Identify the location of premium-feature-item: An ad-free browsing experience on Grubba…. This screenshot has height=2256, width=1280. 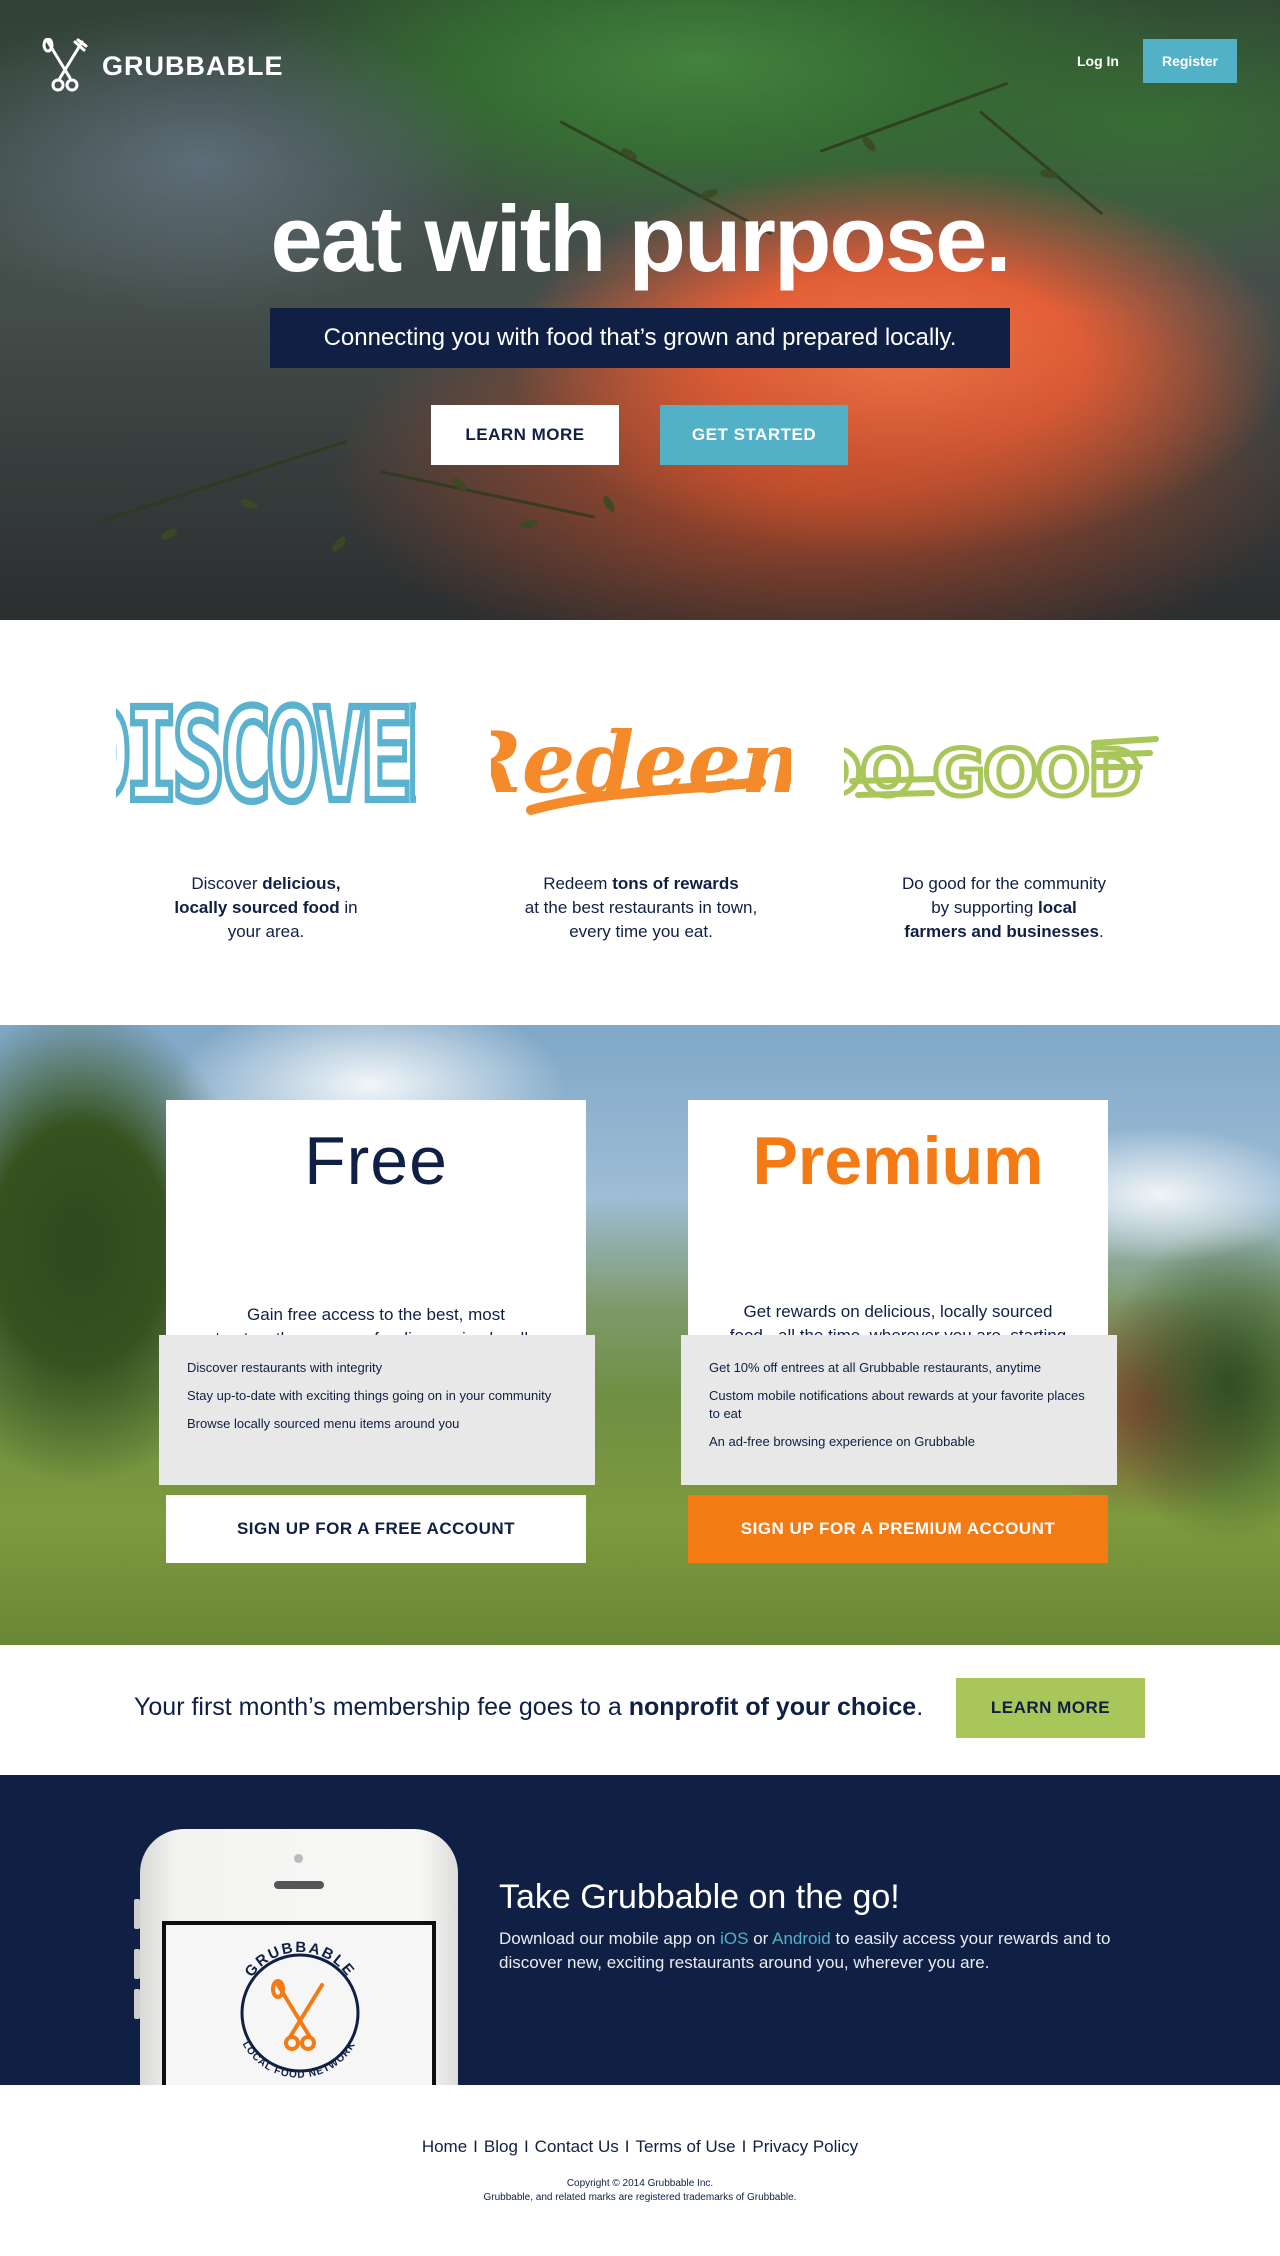
(842, 1441).